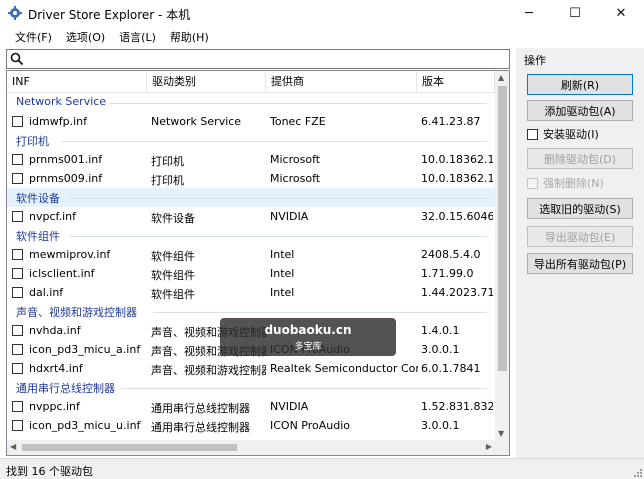 The width and height of the screenshot is (644, 479). What do you see at coordinates (489, 446) in the screenshot?
I see `scroll-right-icon: ▶` at bounding box center [489, 446].